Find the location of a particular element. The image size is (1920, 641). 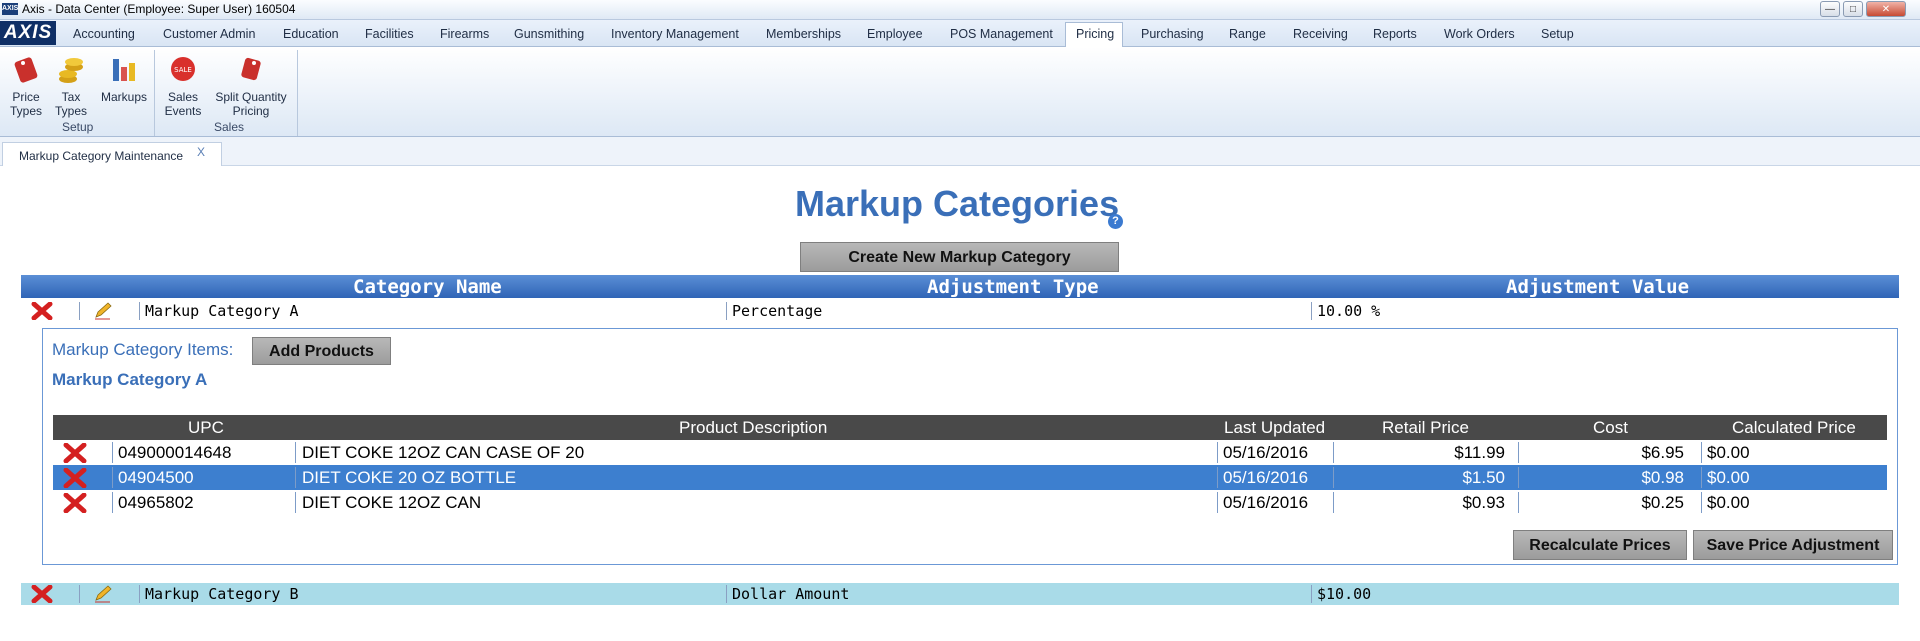

sales-group-label: Sales is located at coordinates (229, 127).